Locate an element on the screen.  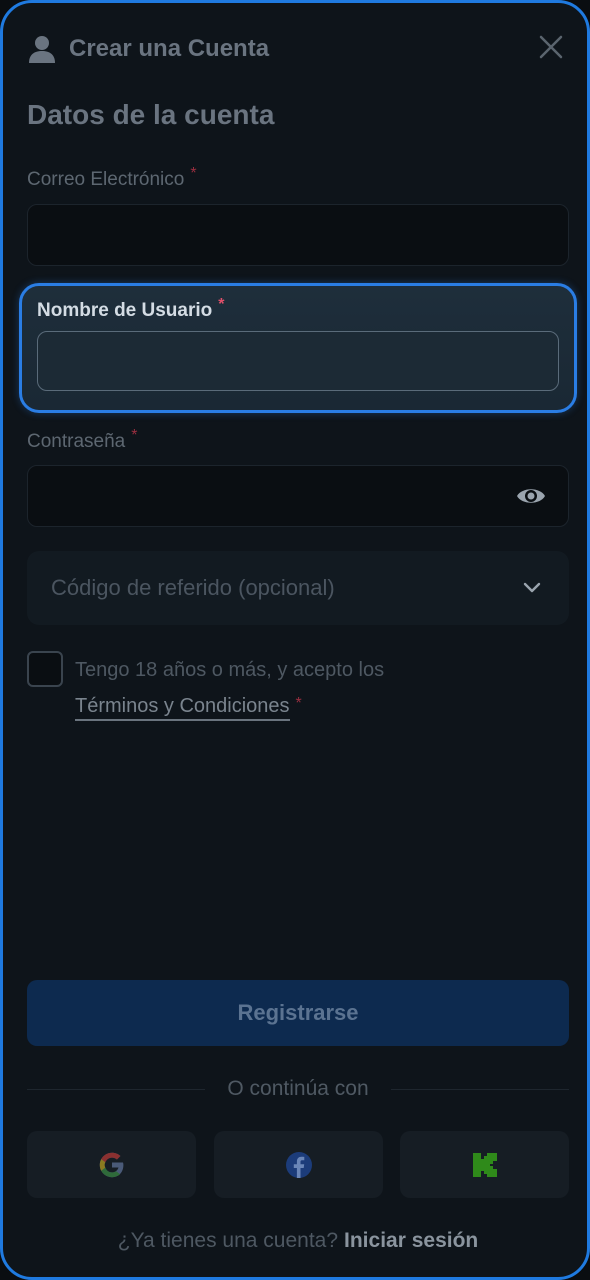
facebook-icon is located at coordinates (298, 1164).